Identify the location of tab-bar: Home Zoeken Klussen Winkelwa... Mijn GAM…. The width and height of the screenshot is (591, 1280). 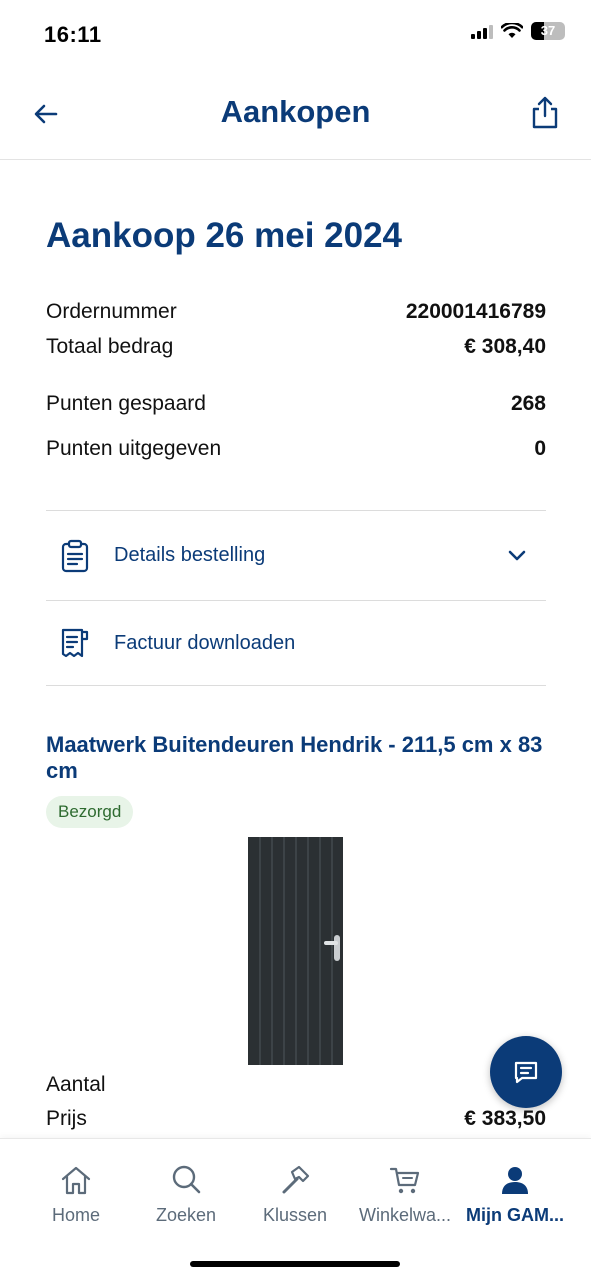
(295, 1209).